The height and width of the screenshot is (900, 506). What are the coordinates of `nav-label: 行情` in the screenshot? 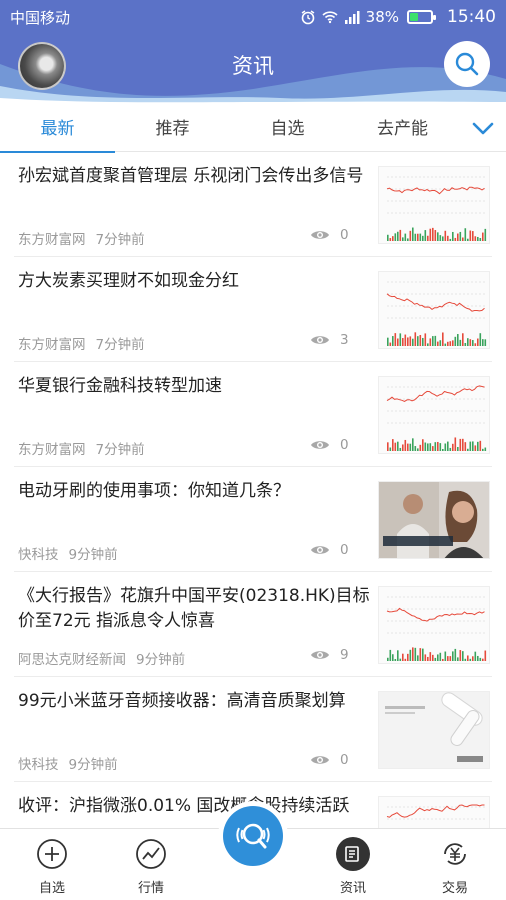 It's located at (150, 888).